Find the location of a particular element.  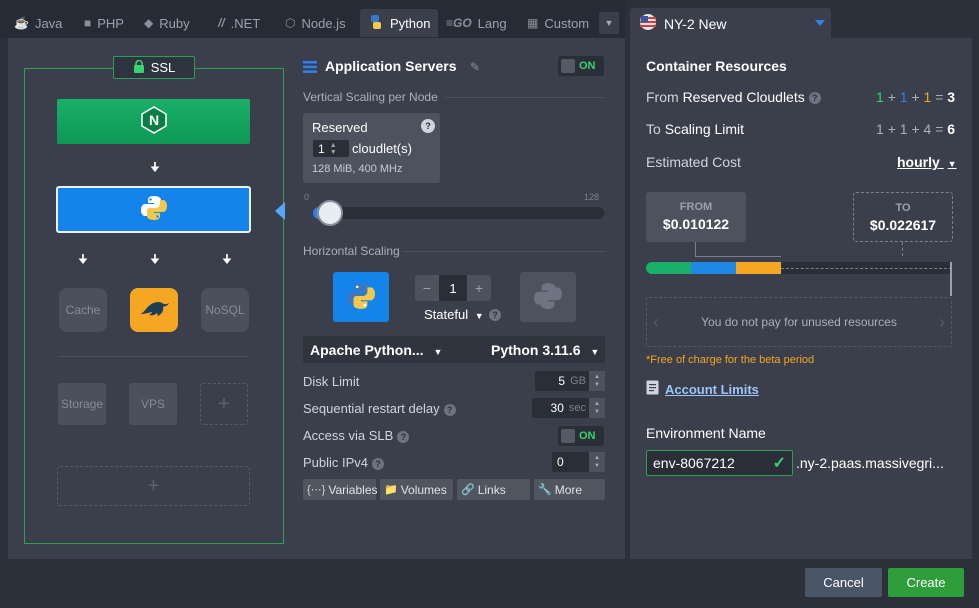

python-app-server-node is located at coordinates (153, 209).